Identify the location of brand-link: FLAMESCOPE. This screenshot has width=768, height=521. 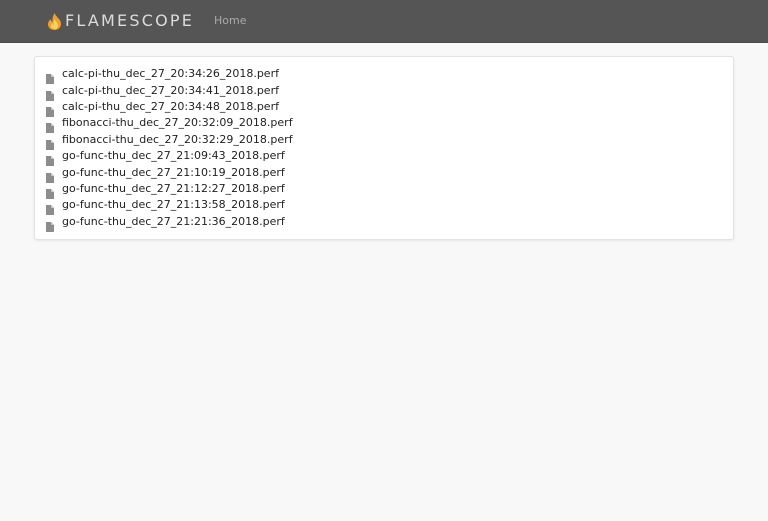
(120, 21).